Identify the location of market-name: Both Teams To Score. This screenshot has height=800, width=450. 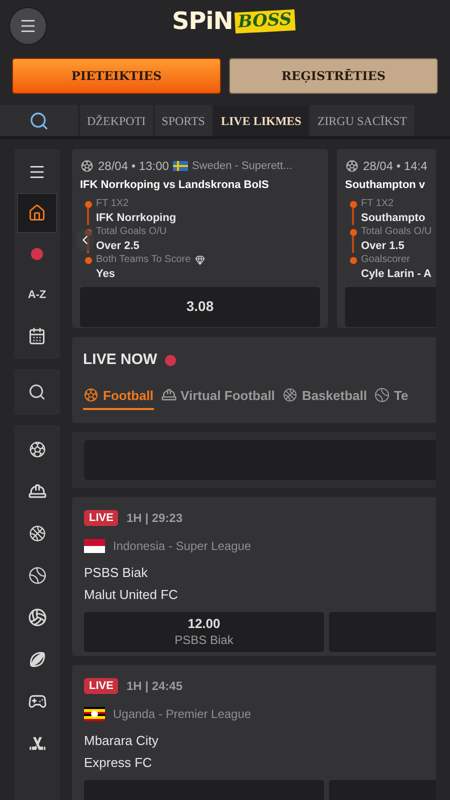
(143, 259).